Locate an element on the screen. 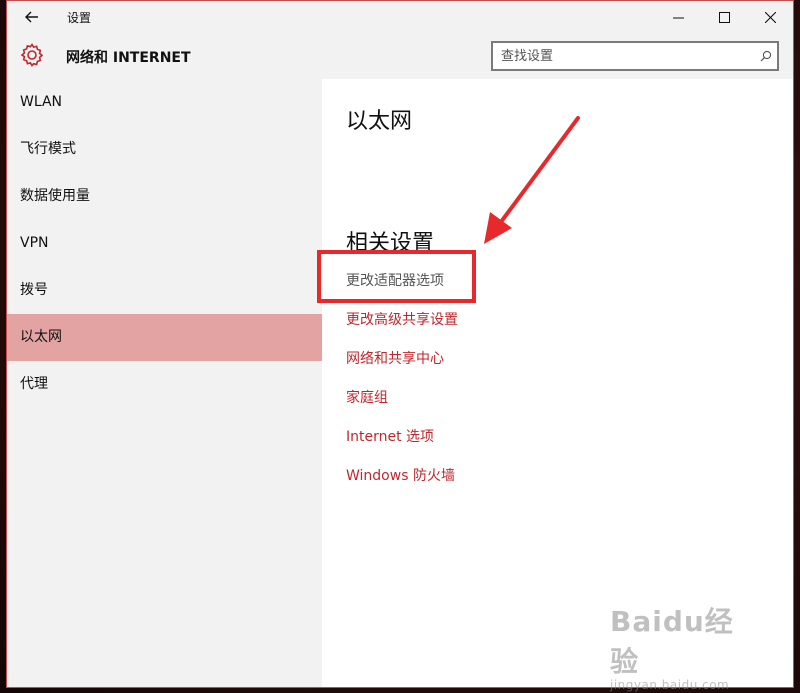 Image resolution: width=800 pixels, height=693 pixels. minimize-icon is located at coordinates (678, 17).